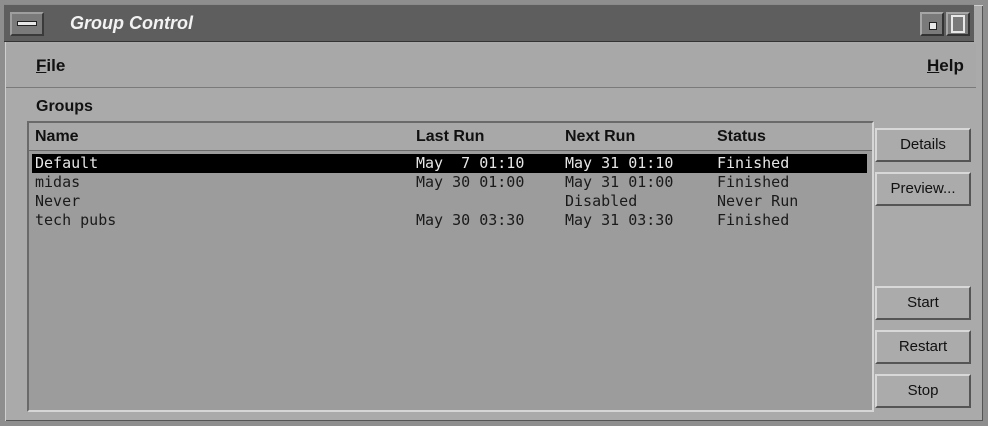  What do you see at coordinates (600, 136) in the screenshot?
I see `column-header-next-run: Next Run` at bounding box center [600, 136].